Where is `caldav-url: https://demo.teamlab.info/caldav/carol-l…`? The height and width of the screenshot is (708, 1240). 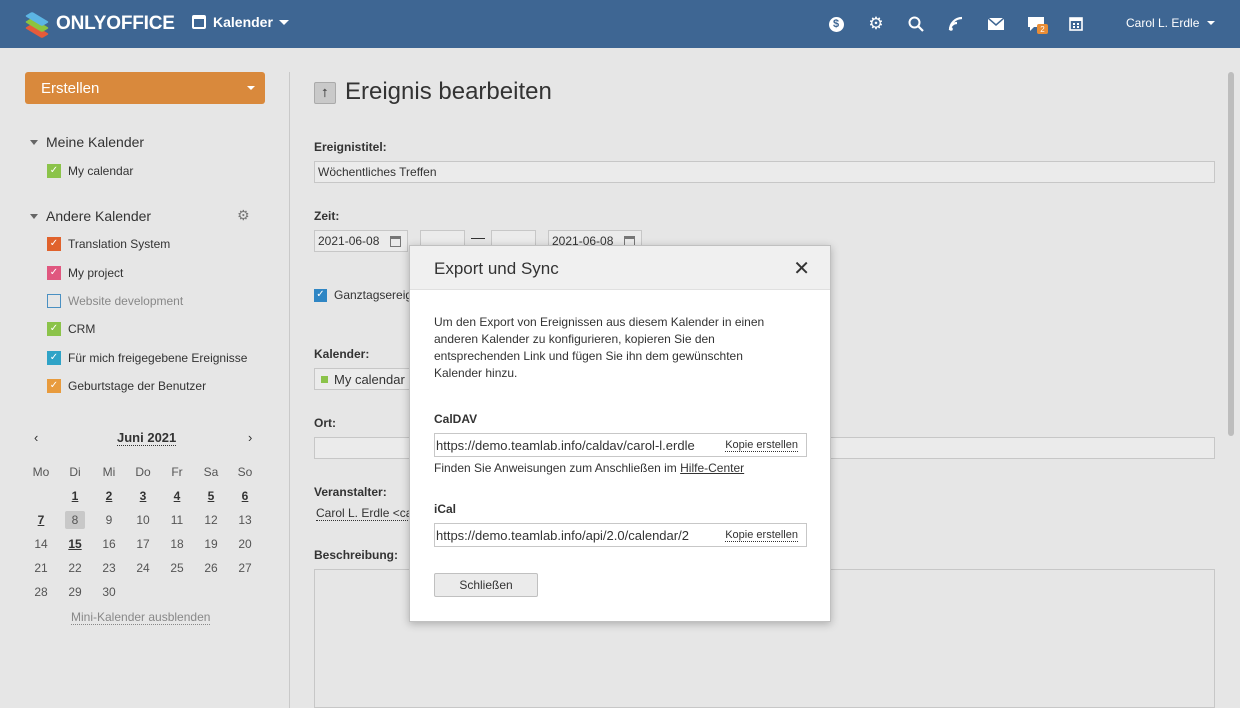 caldav-url: https://demo.teamlab.info/caldav/carol-l… is located at coordinates (577, 445).